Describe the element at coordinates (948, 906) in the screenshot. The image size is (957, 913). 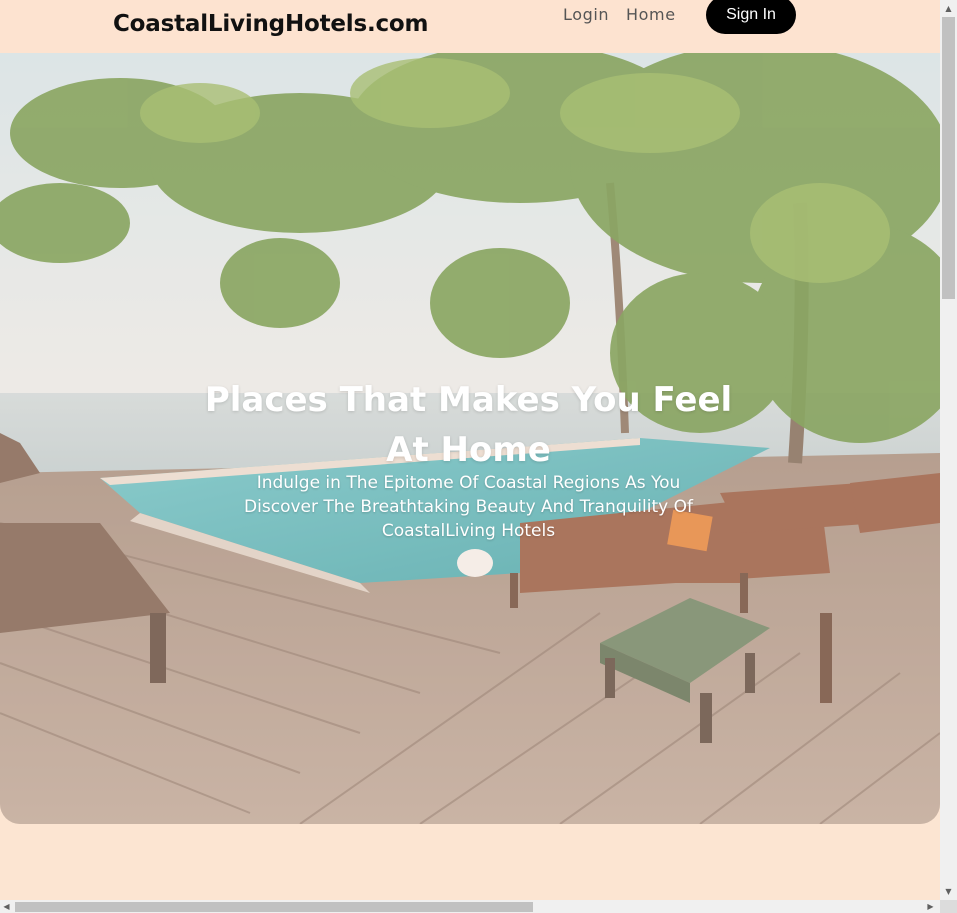
I see `scrollbar-corner` at that location.